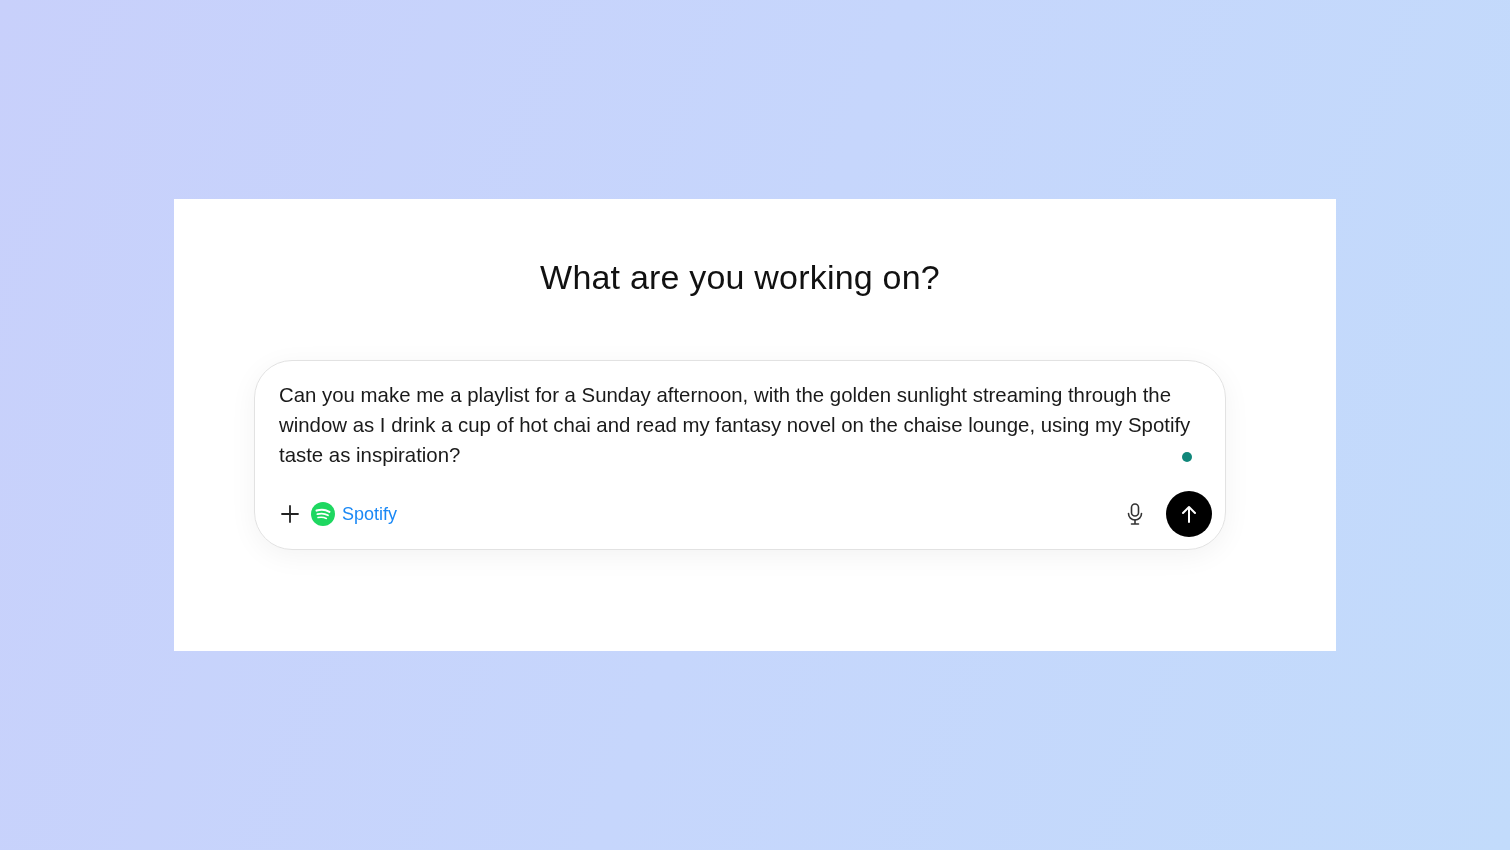  I want to click on microphone-icon, so click(1135, 514).